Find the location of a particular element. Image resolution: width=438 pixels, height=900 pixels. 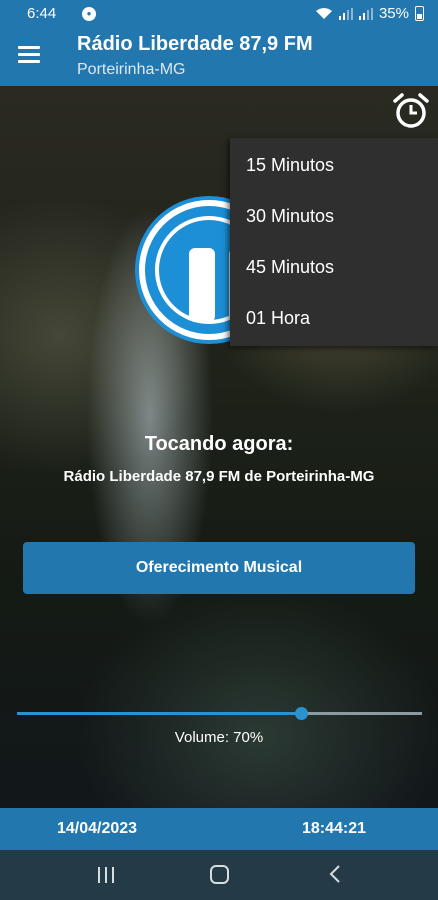

battery-percentage: 35% is located at coordinates (393, 13).